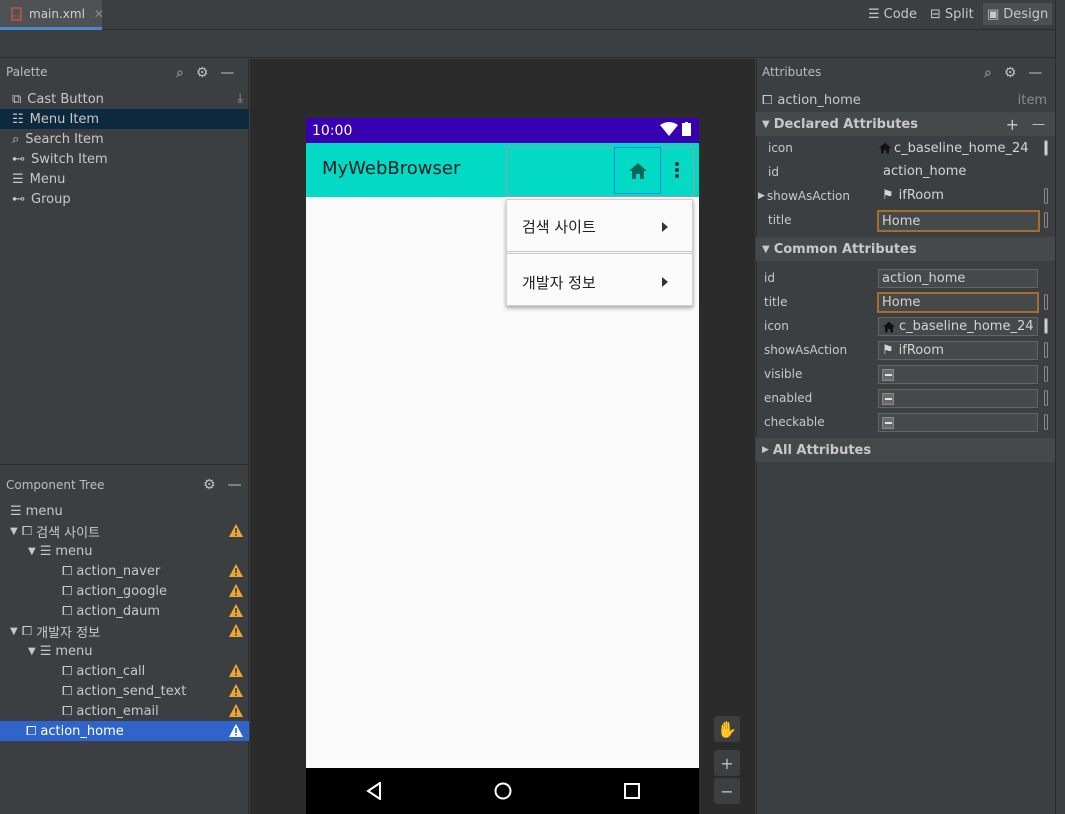  I want to click on tree-row-developer-info: ▼ ⧠ 개발자 정보, so click(124, 631).